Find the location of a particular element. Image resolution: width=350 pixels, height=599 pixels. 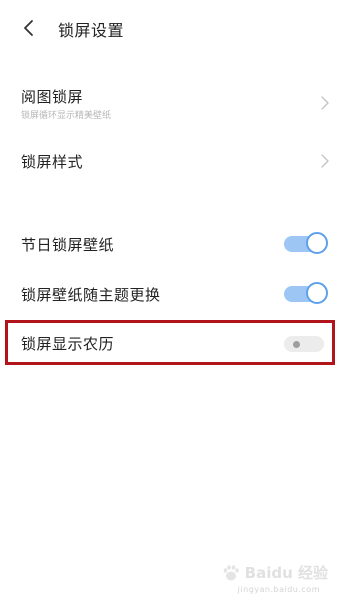

holiday-wallpaper-toggle is located at coordinates (306, 244).